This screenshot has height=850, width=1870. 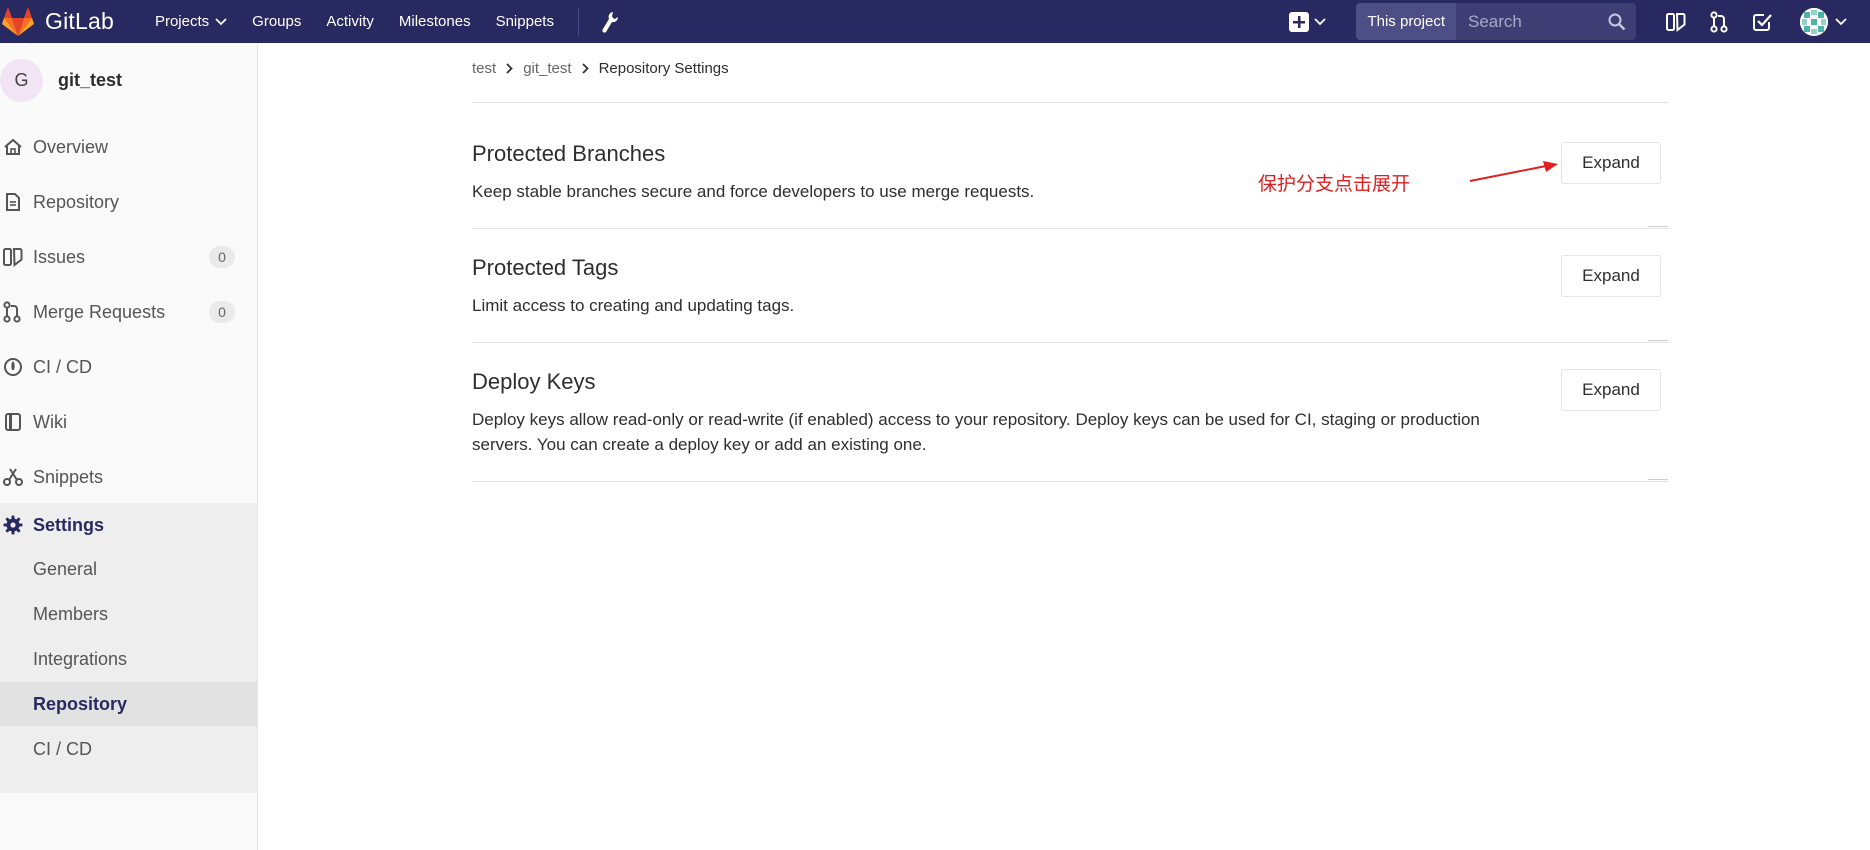 What do you see at coordinates (14, 367) in the screenshot?
I see `rocket-icon` at bounding box center [14, 367].